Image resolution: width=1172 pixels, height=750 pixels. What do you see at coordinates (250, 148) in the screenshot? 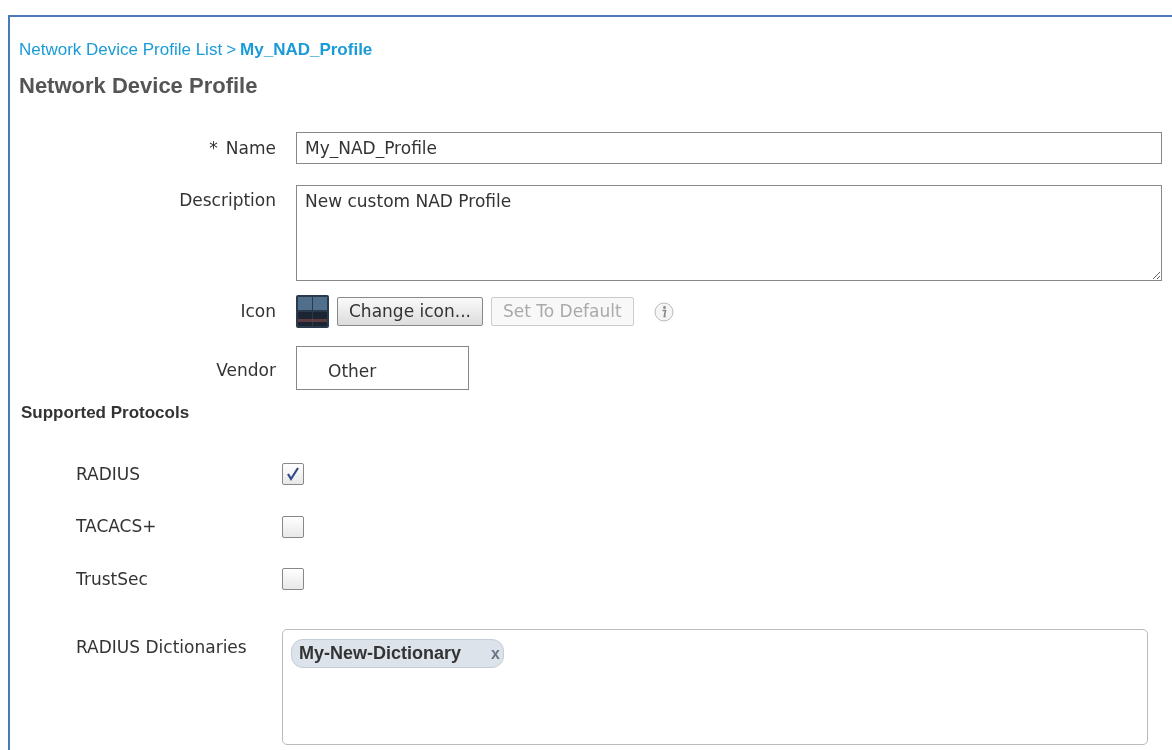
I see `field-label: Name` at bounding box center [250, 148].